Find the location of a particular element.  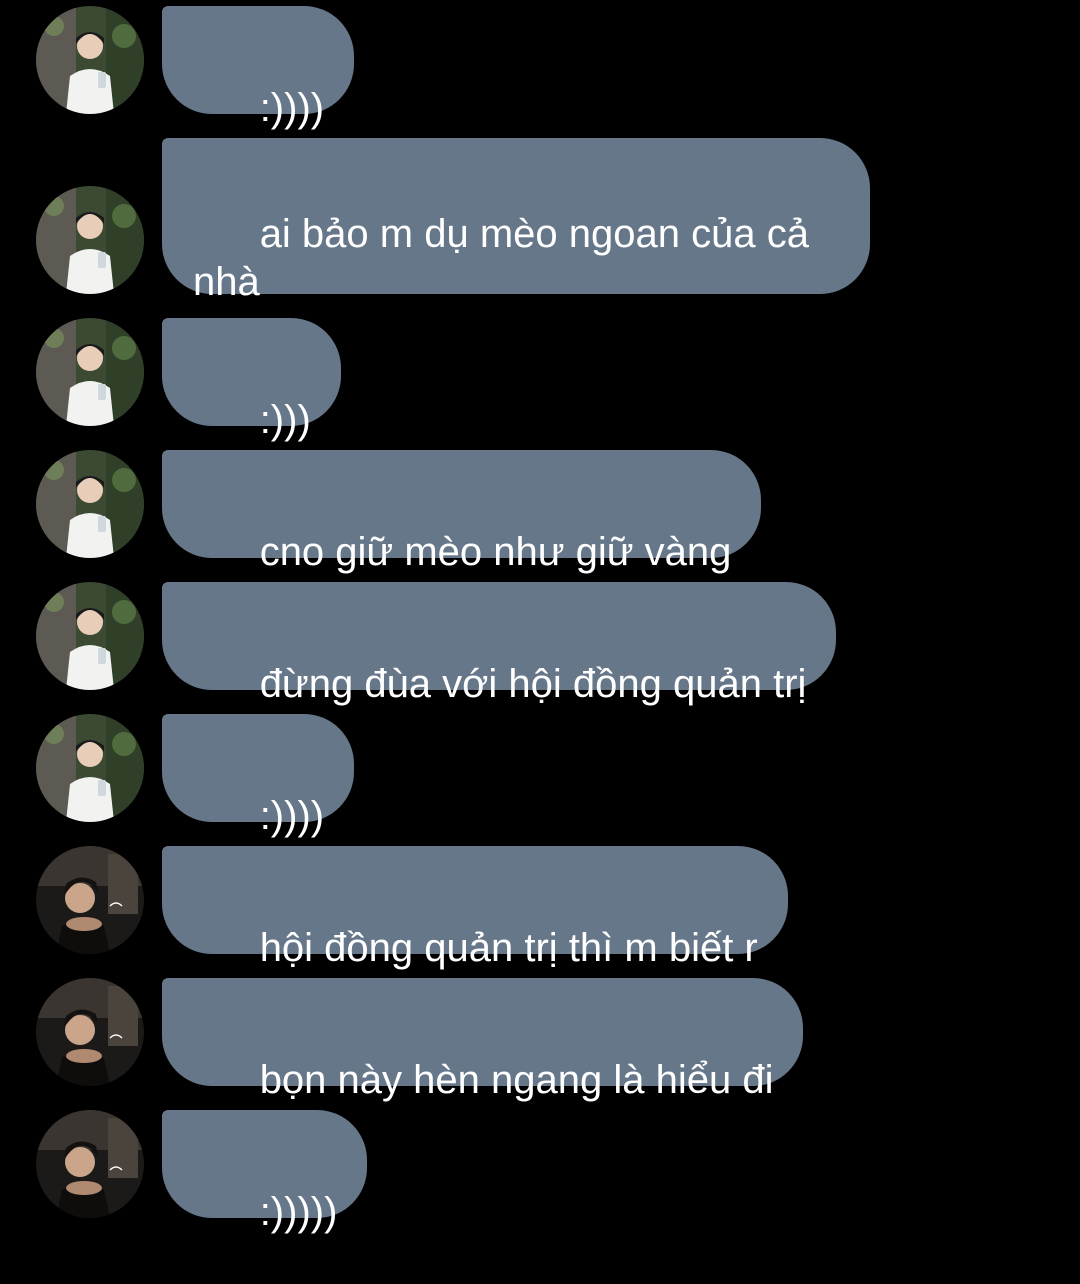

message-row: hội đồng quản trị thì m biết r is located at coordinates (540, 908).